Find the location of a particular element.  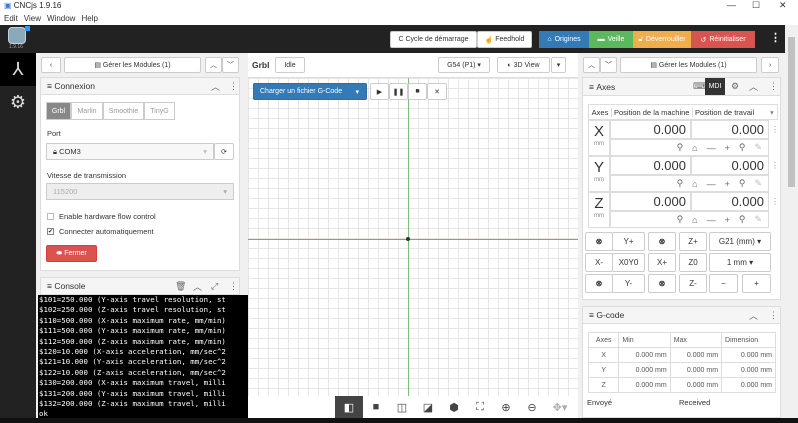

jog-xminus-button: X- is located at coordinates (599, 262).